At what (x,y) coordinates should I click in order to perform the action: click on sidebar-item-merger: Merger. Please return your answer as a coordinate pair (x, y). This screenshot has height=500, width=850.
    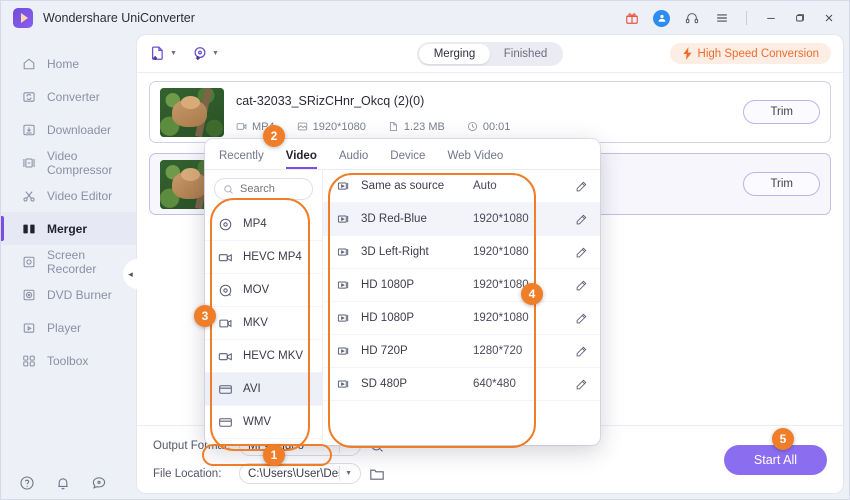
    Looking at the image, I should click on (69, 228).